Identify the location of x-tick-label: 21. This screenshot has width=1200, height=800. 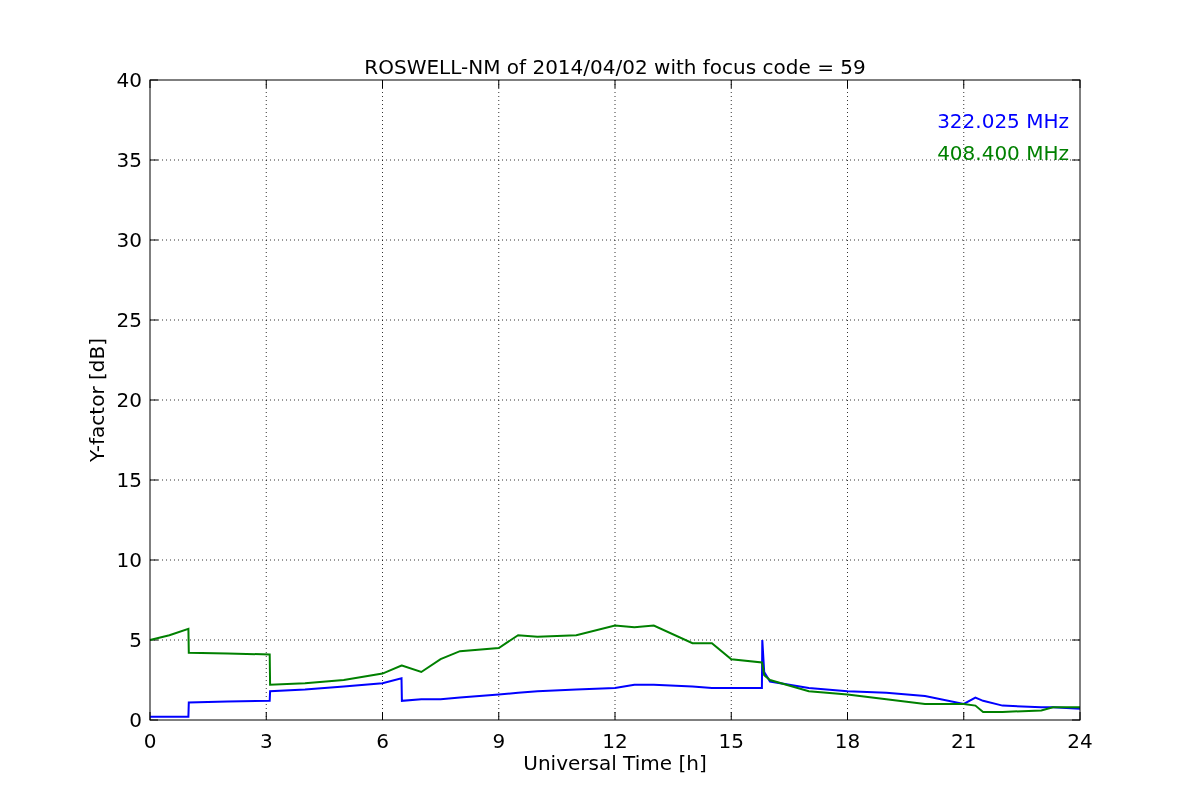
(964, 741).